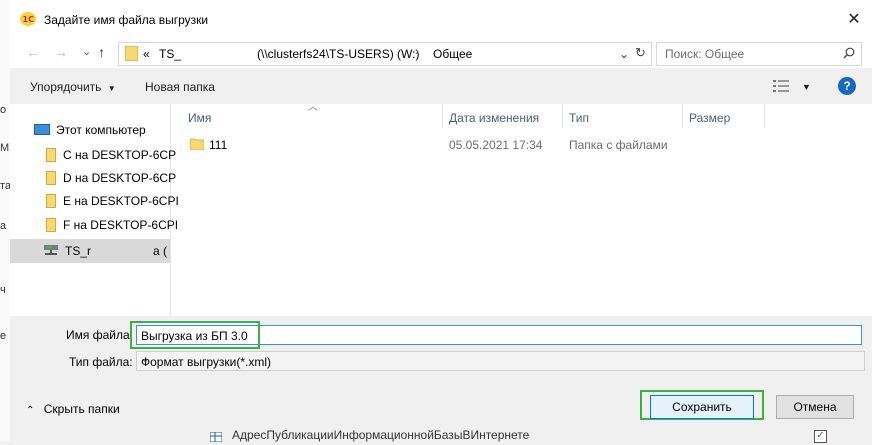  Describe the element at coordinates (146, 54) in the screenshot. I see `breadcrumb-overflow: «` at that location.